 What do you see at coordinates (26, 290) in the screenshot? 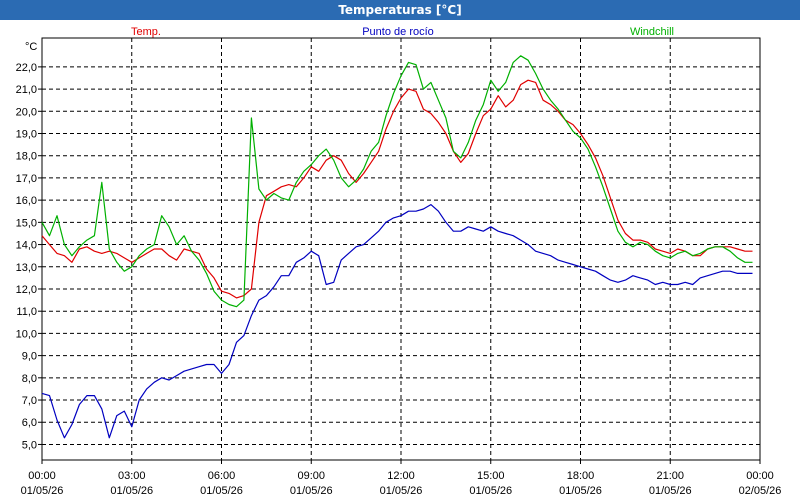
I see `y-tick-label: 12,0` at bounding box center [26, 290].